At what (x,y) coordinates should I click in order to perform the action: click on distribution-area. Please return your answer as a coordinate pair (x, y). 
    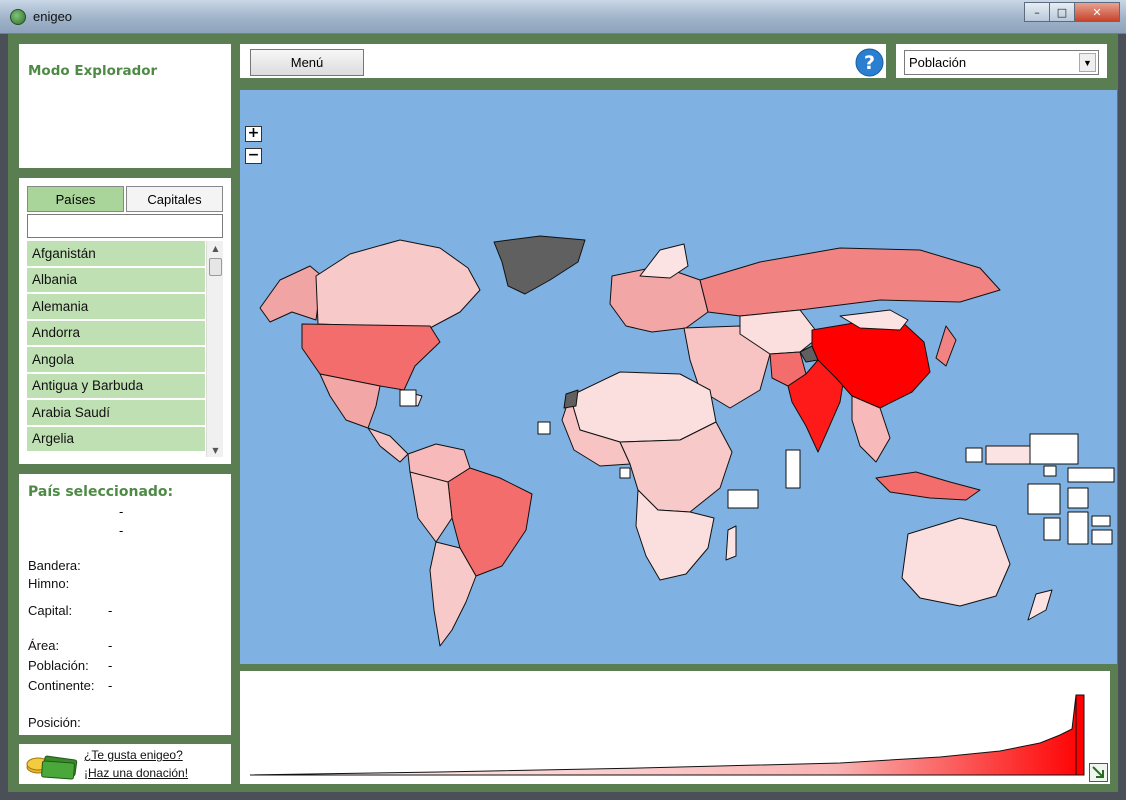
    Looking at the image, I should click on (667, 735).